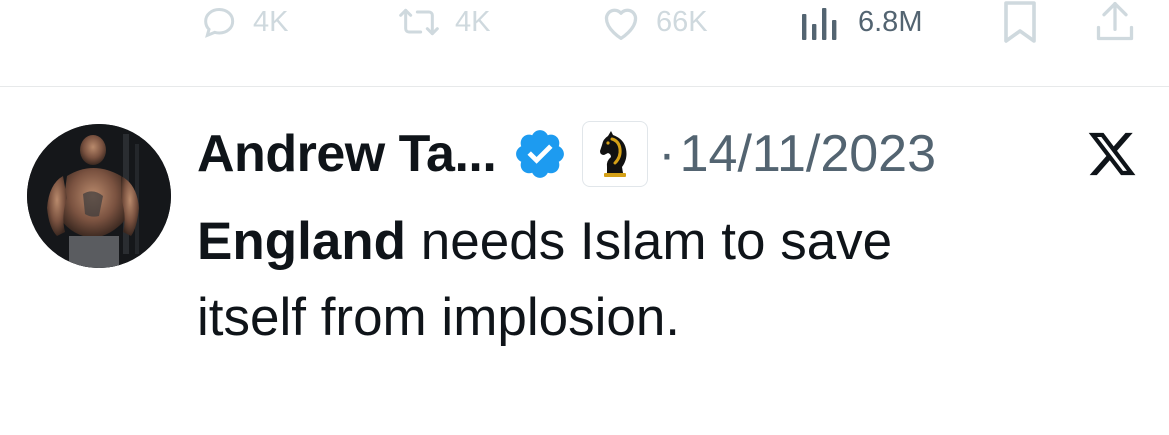  What do you see at coordinates (682, 21) in the screenshot?
I see `like-count: 66K` at bounding box center [682, 21].